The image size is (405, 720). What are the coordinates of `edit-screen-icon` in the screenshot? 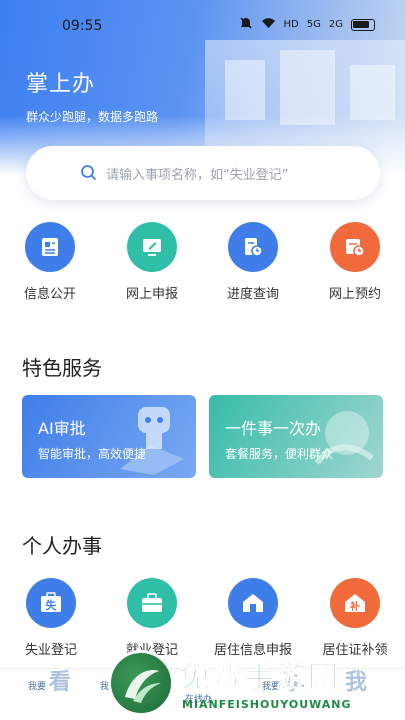 It's located at (152, 247).